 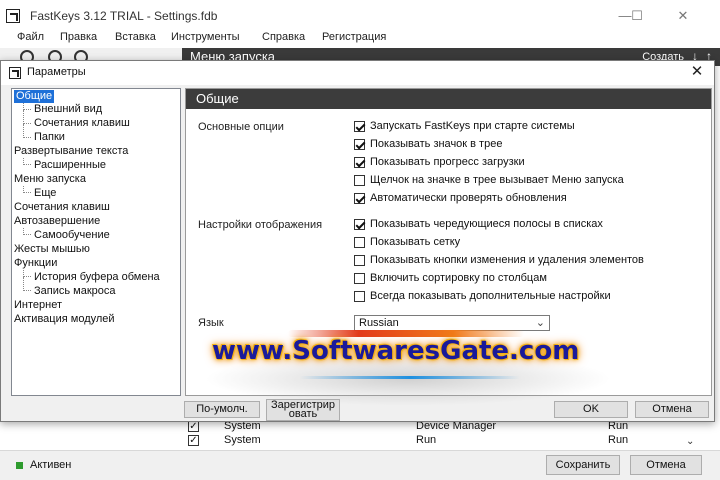 What do you see at coordinates (354, 37) in the screenshot?
I see `menu-registration: Регистрация` at bounding box center [354, 37].